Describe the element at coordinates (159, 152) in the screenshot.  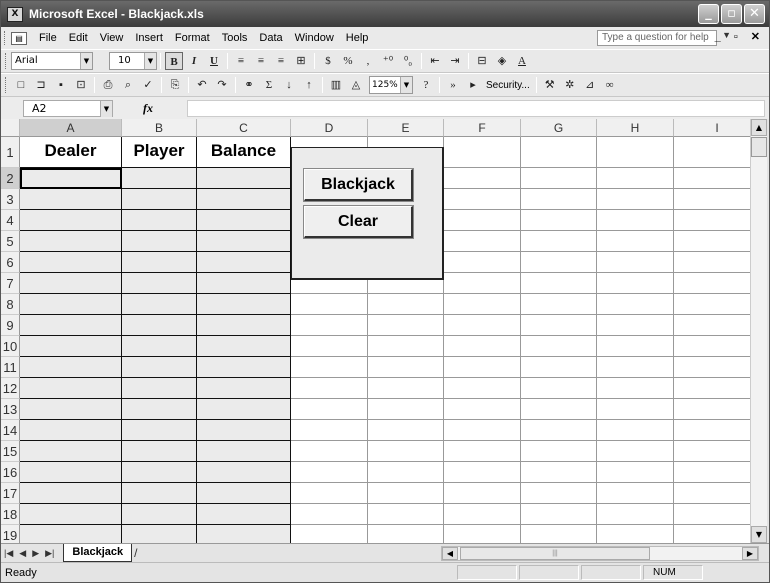
I see `header-player: Player` at that location.